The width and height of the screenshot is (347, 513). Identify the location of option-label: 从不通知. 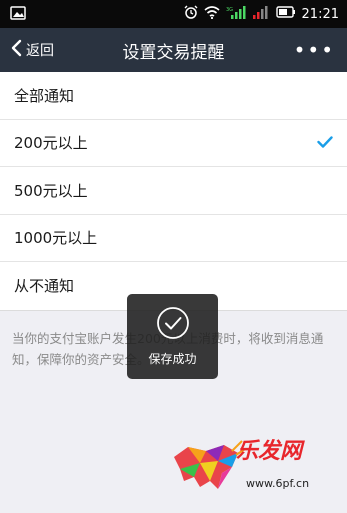
(44, 286).